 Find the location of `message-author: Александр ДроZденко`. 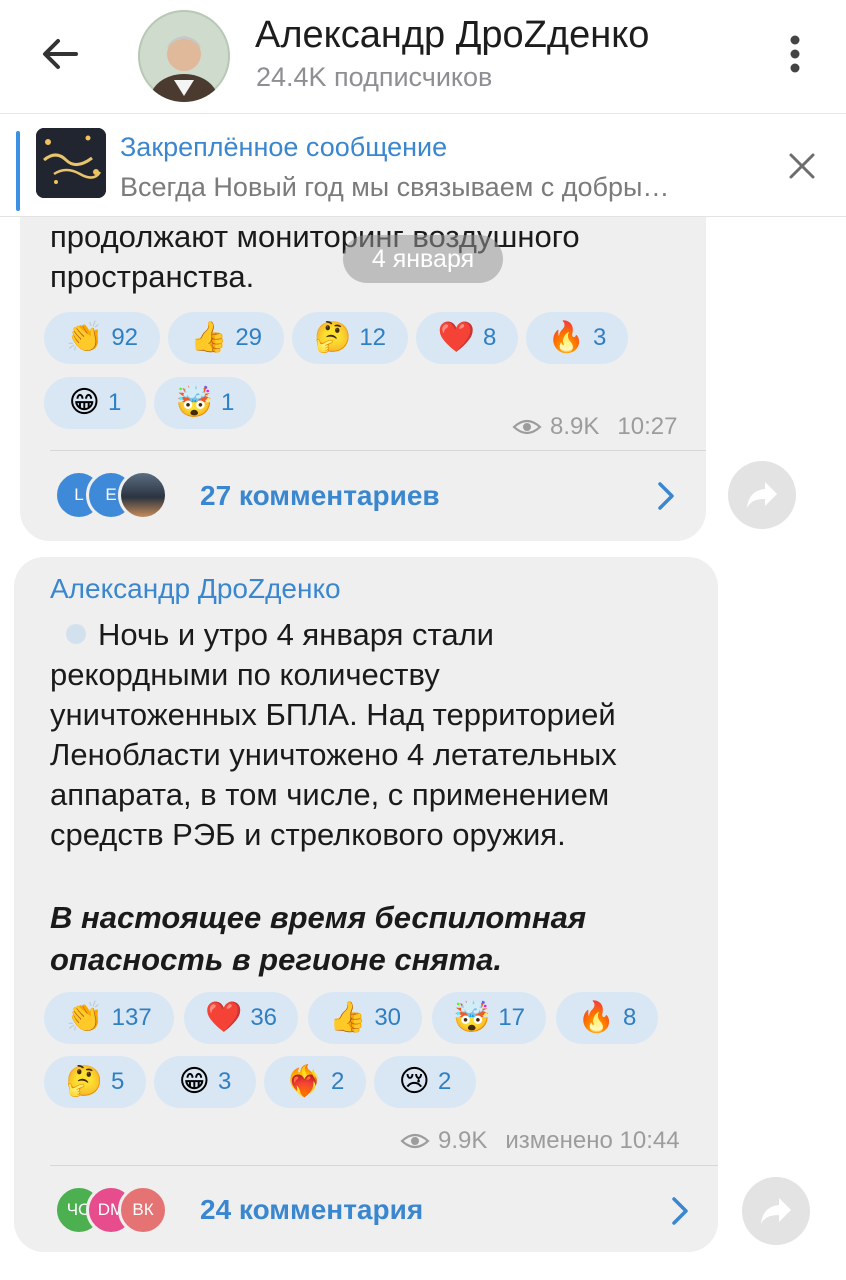

message-author: Александр ДроZденко is located at coordinates (195, 589).